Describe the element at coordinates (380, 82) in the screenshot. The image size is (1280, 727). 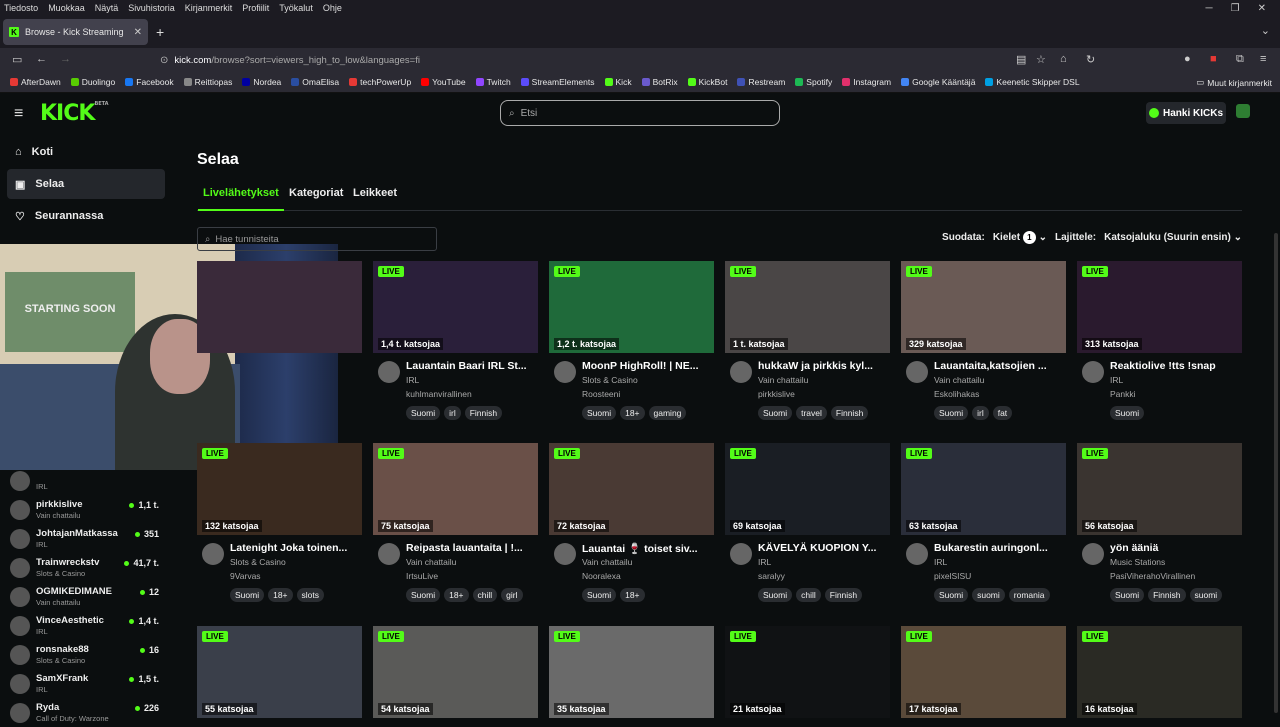
I see `bookmark-item: techPowerUp` at that location.